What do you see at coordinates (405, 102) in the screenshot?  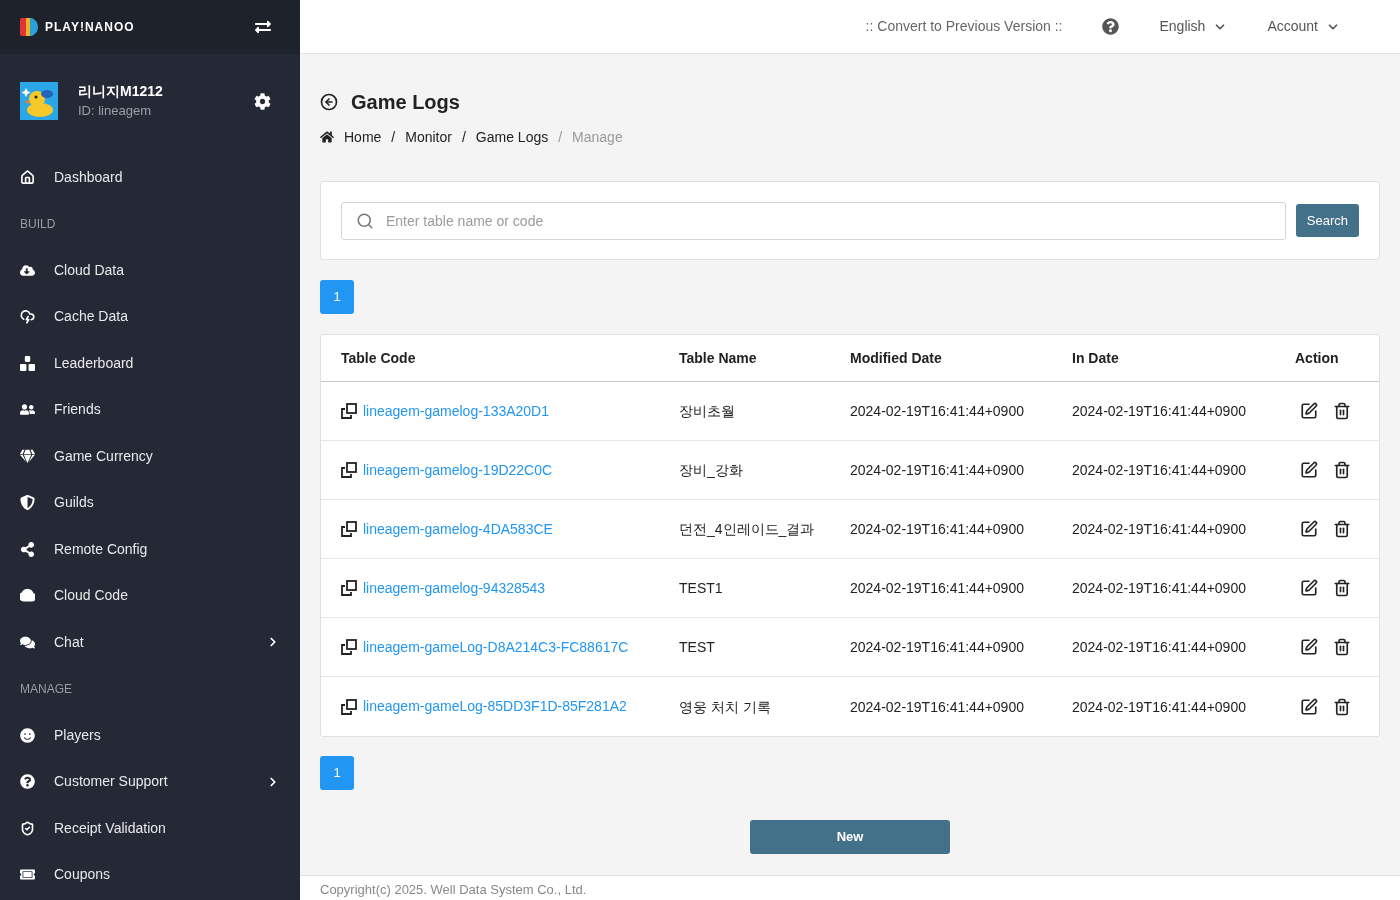 I see `page-title: Game Logs` at bounding box center [405, 102].